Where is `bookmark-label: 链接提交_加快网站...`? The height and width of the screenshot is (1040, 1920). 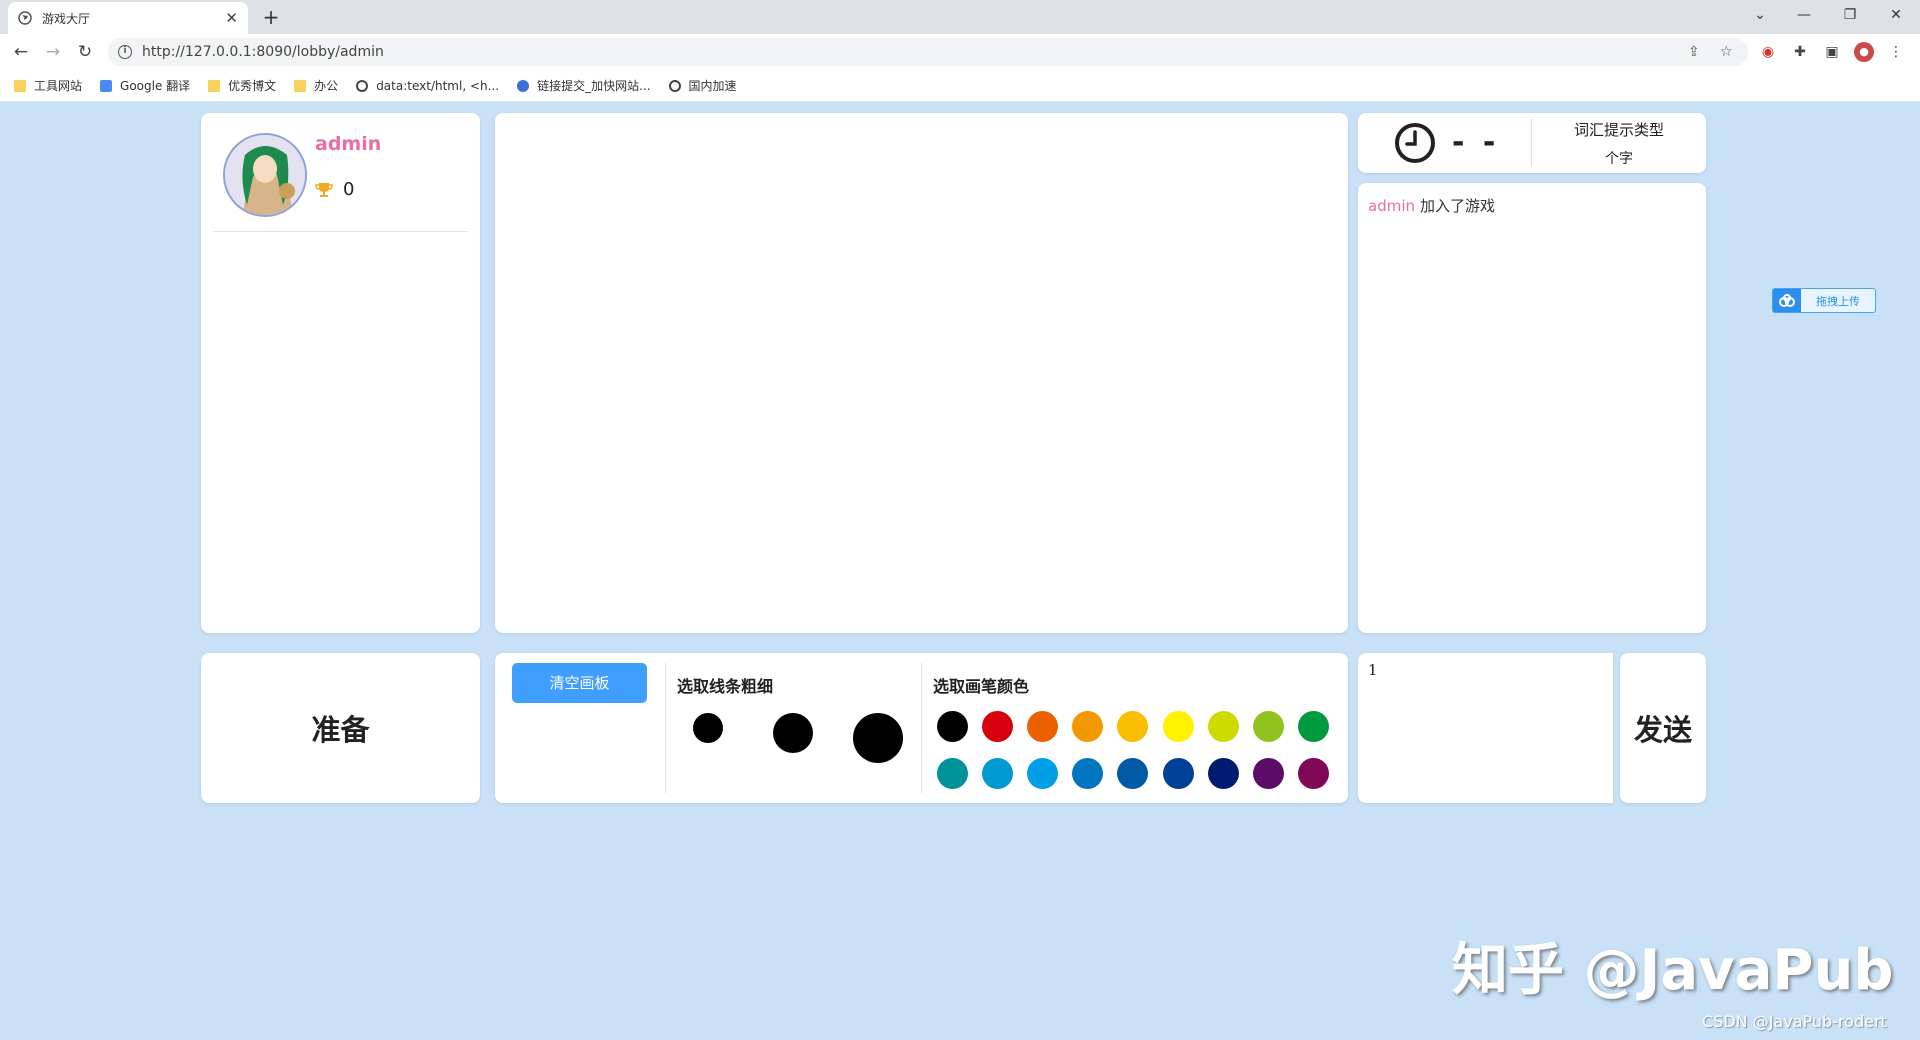 bookmark-label: 链接提交_加快网站... is located at coordinates (594, 86).